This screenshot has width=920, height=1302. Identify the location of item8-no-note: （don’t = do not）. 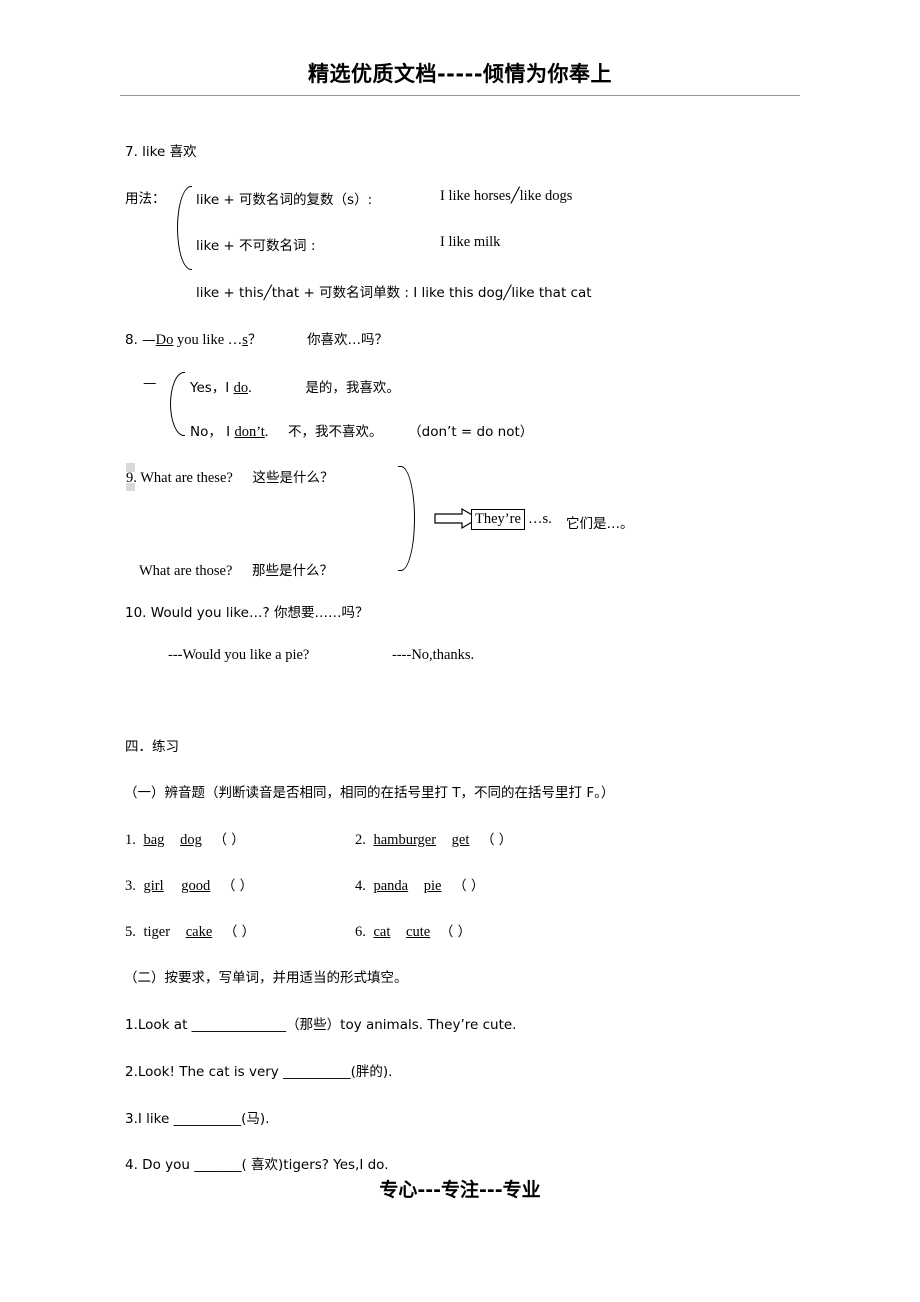
(471, 432).